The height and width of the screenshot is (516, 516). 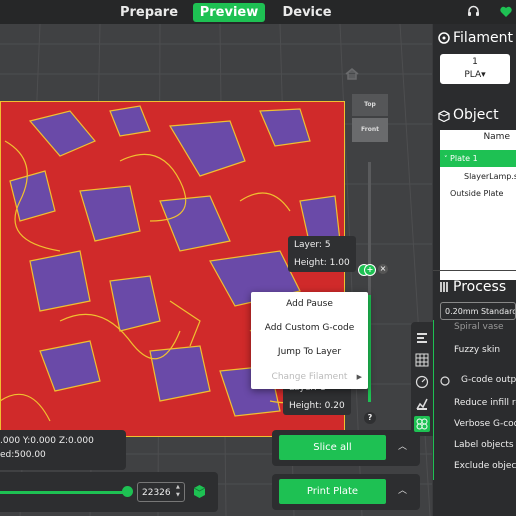 I want to click on filament-slot-number: 1, so click(x=475, y=62).